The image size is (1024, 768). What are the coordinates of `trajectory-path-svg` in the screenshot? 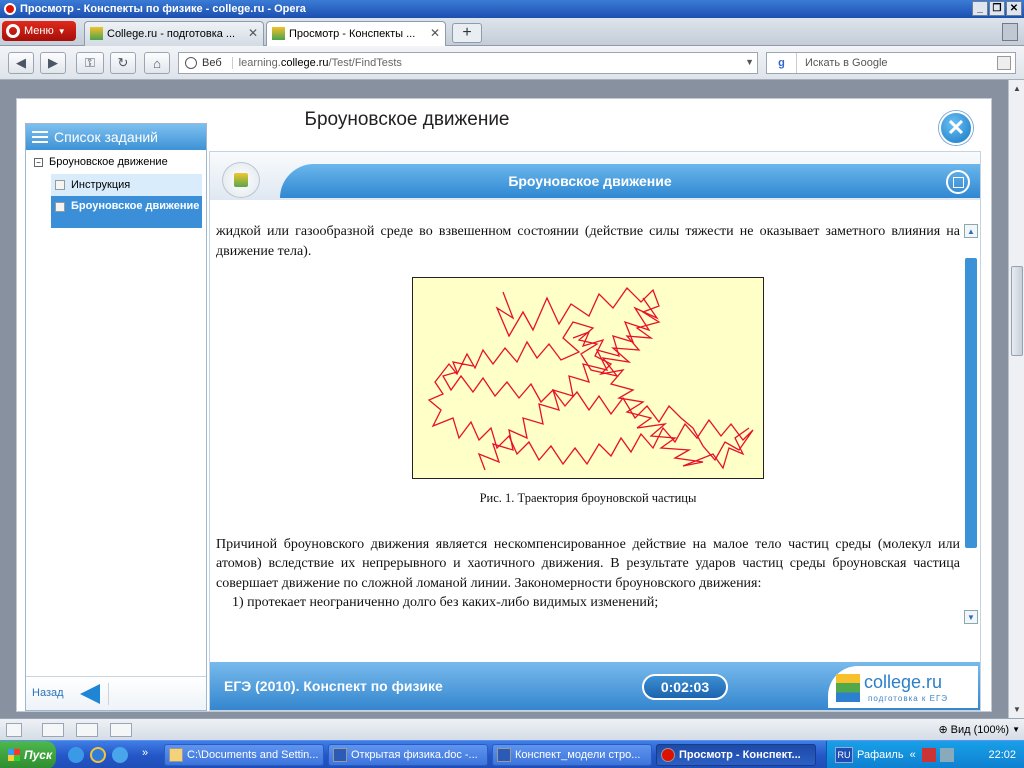 It's located at (590, 378).